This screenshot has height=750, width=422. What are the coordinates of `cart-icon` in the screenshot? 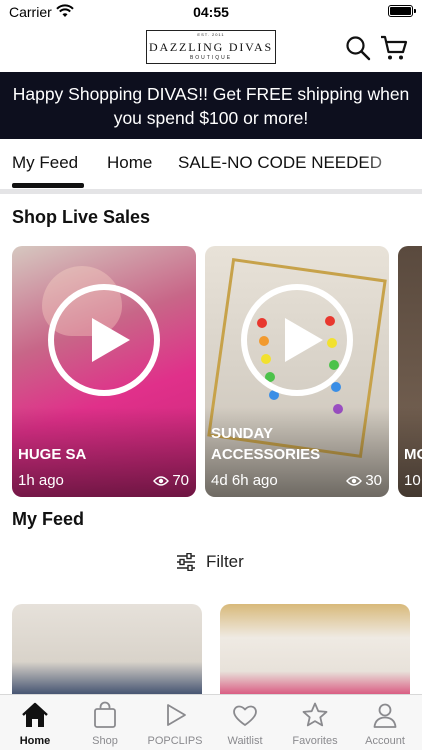 It's located at (394, 48).